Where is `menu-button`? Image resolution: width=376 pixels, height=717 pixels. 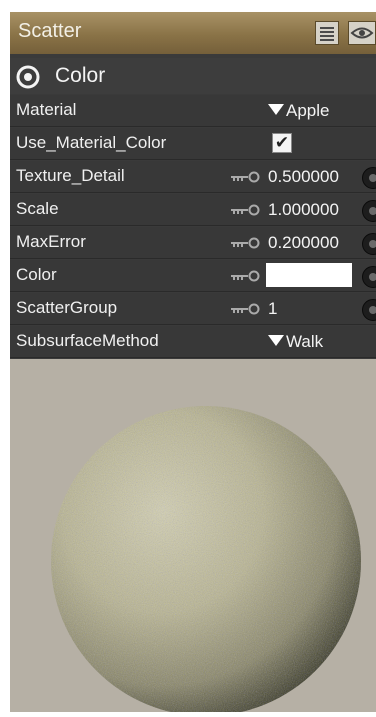
menu-button is located at coordinates (327, 33).